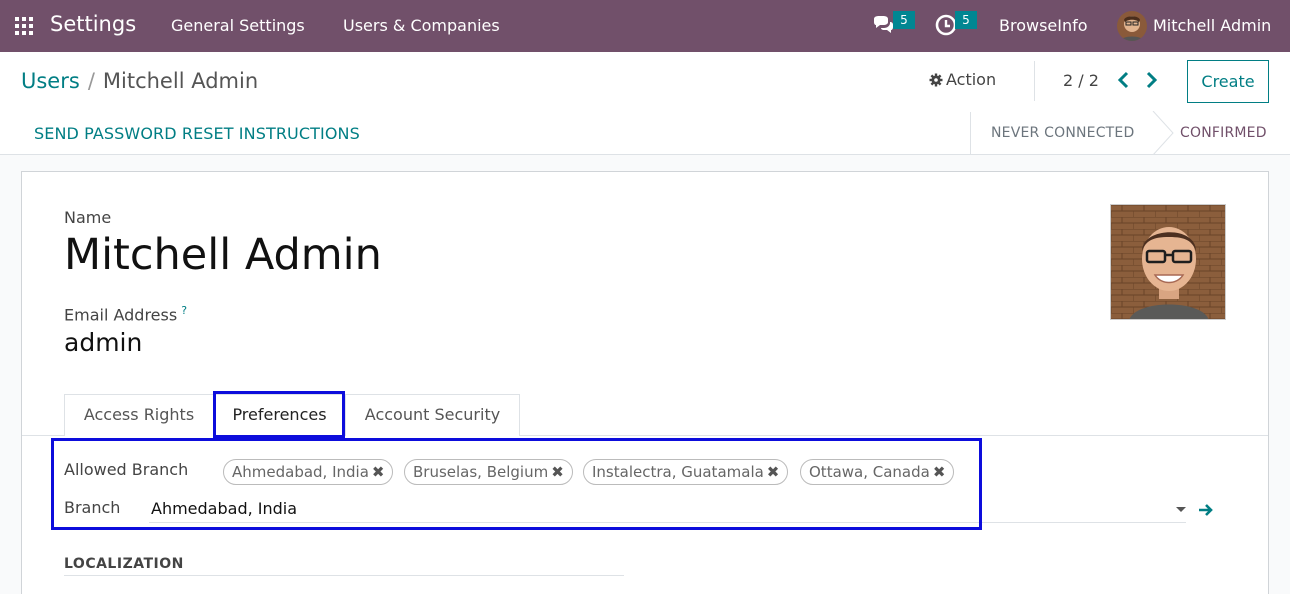 The width and height of the screenshot is (1290, 594). I want to click on activities-badge: 5, so click(966, 20).